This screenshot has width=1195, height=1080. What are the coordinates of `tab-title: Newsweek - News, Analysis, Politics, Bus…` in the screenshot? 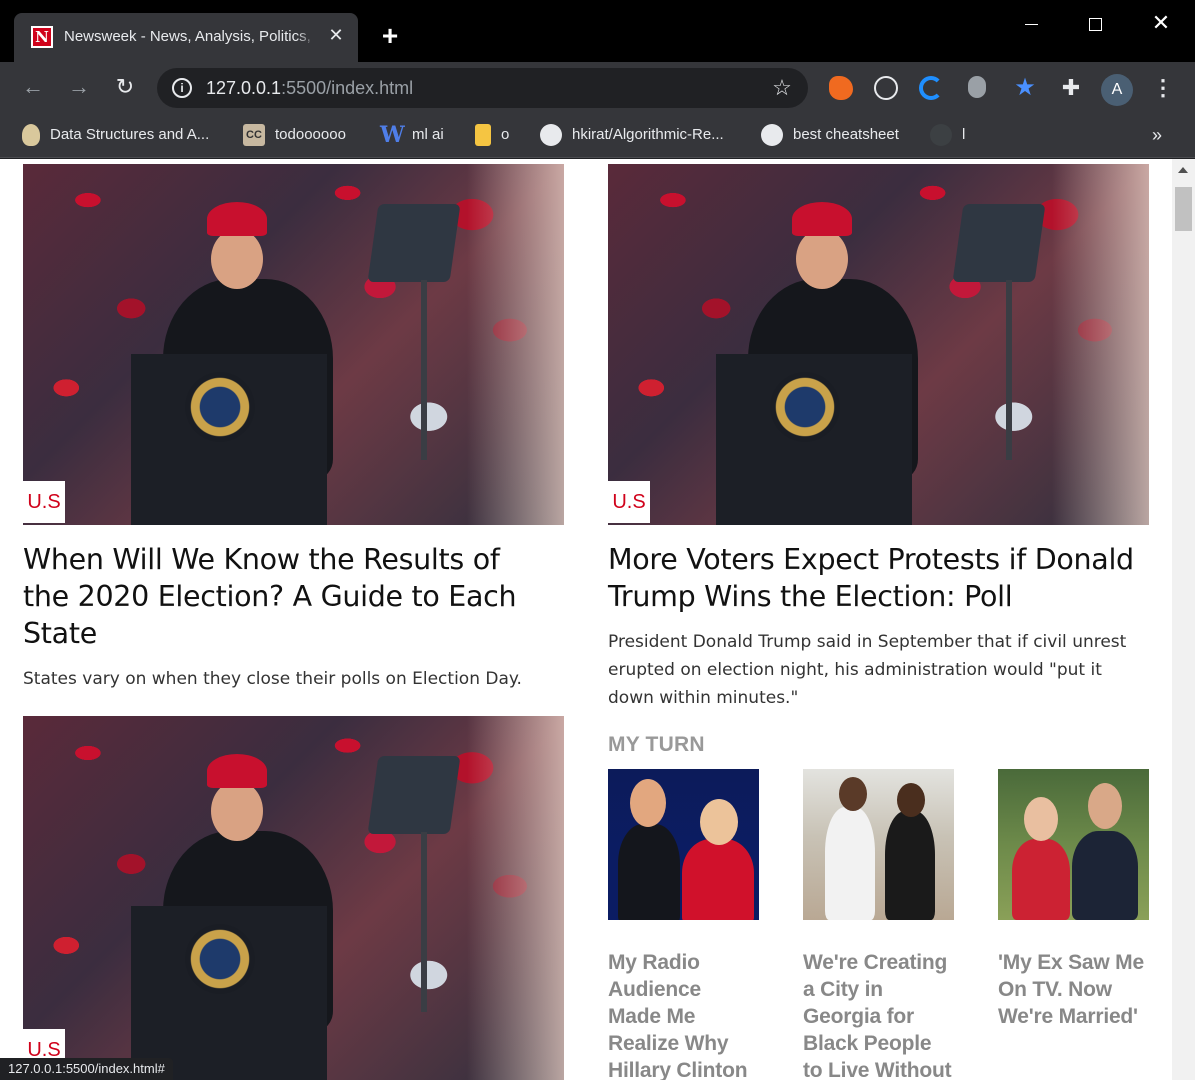 It's located at (190, 38).